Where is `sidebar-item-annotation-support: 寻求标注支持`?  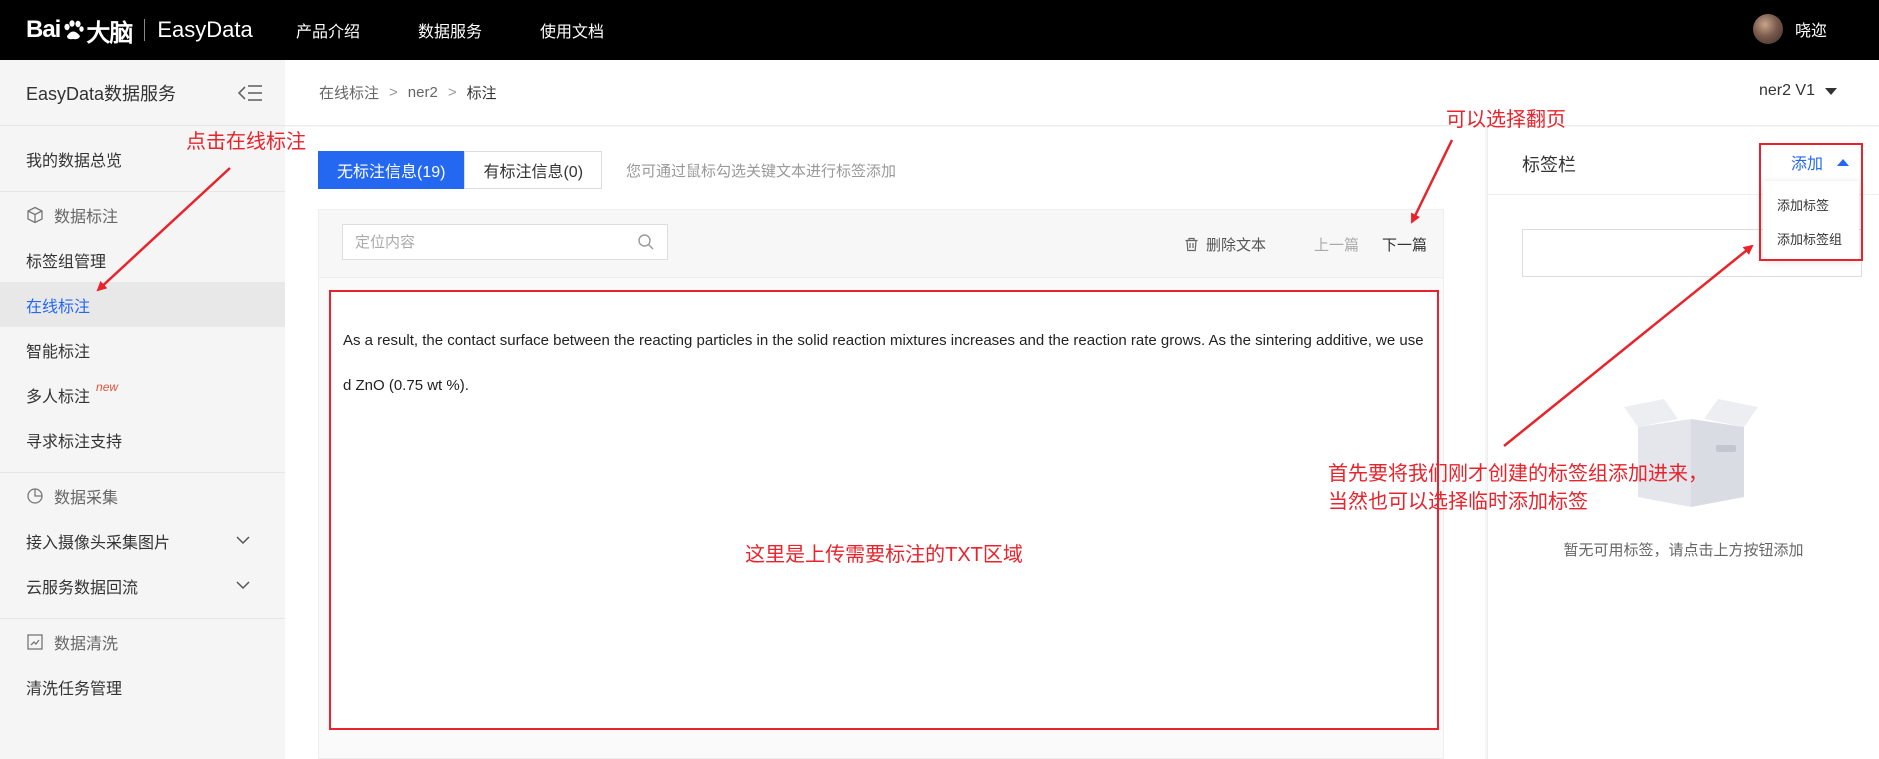
sidebar-item-annotation-support: 寻求标注支持 is located at coordinates (142, 439).